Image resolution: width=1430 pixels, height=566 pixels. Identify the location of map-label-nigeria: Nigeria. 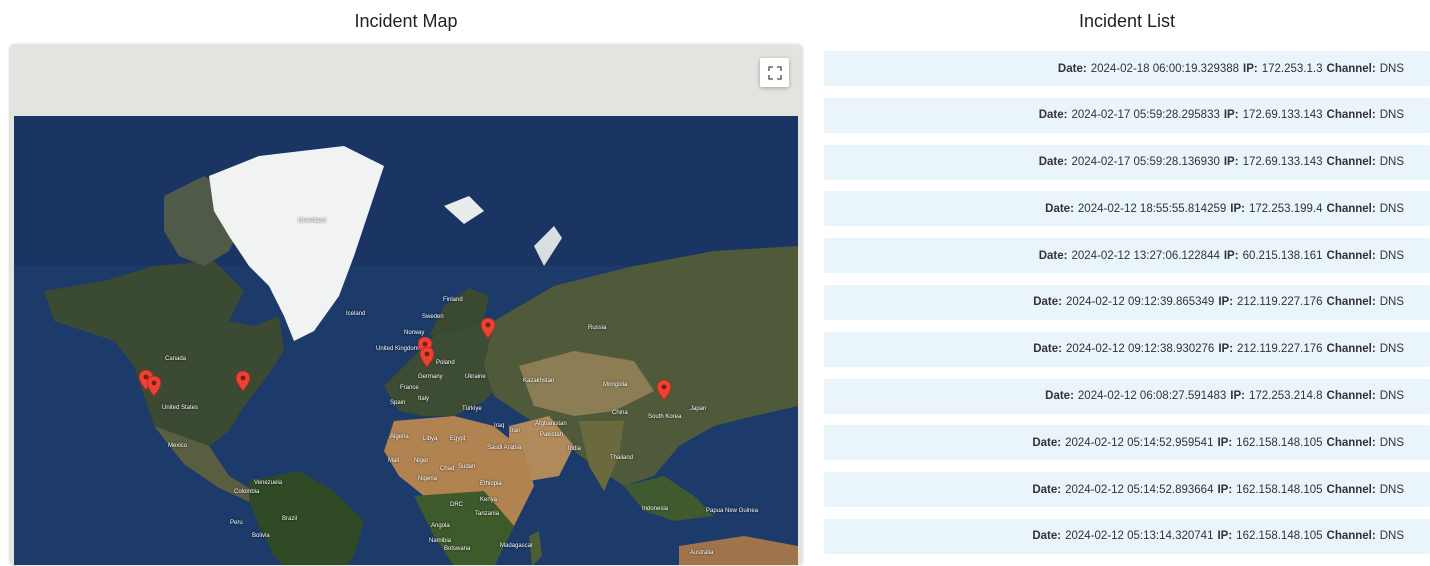
(428, 479).